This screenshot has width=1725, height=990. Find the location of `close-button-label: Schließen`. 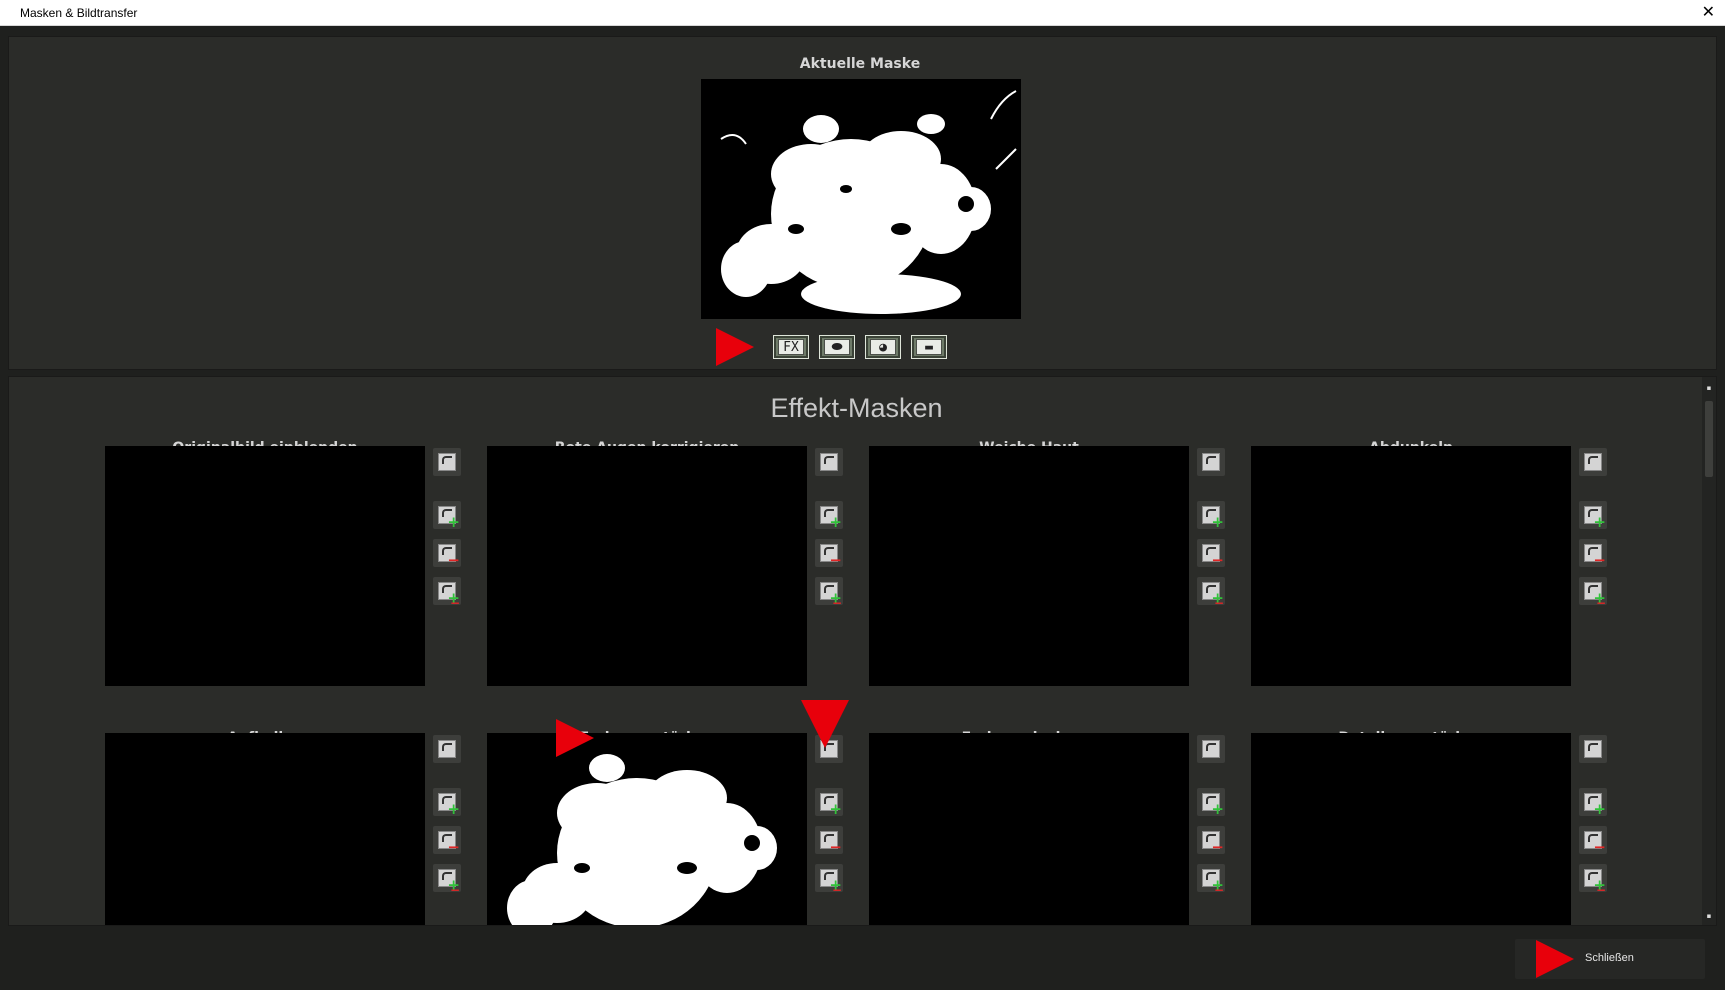

close-button-label: Schließen is located at coordinates (1609, 958).